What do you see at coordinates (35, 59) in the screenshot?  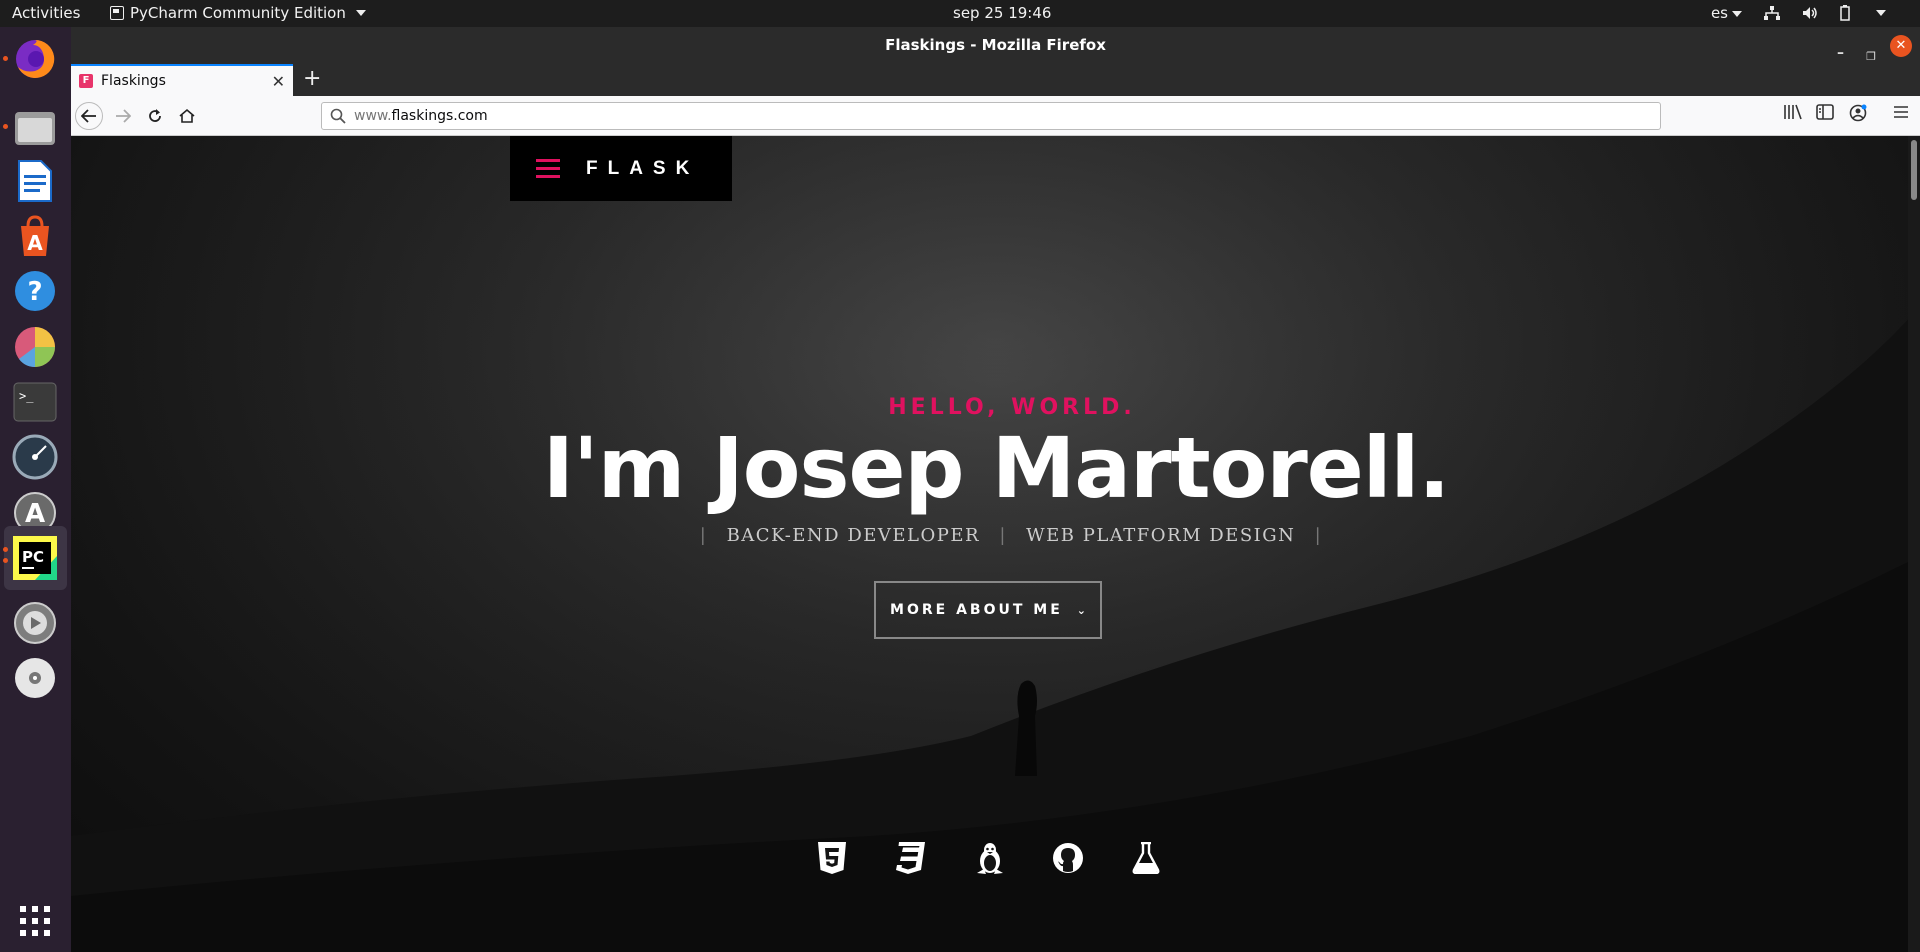 I see `firefox-icon` at bounding box center [35, 59].